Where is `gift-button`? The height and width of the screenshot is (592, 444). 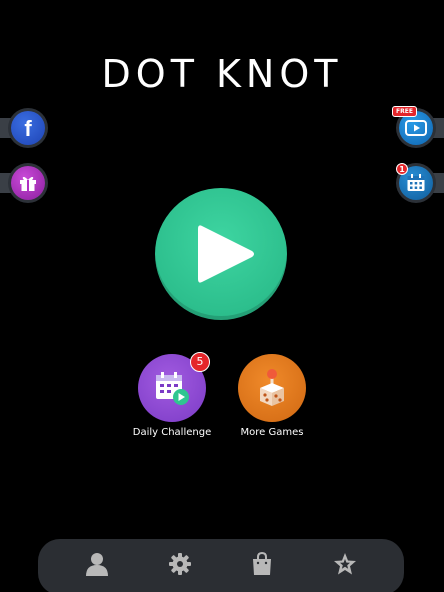
gift-button is located at coordinates (25, 183).